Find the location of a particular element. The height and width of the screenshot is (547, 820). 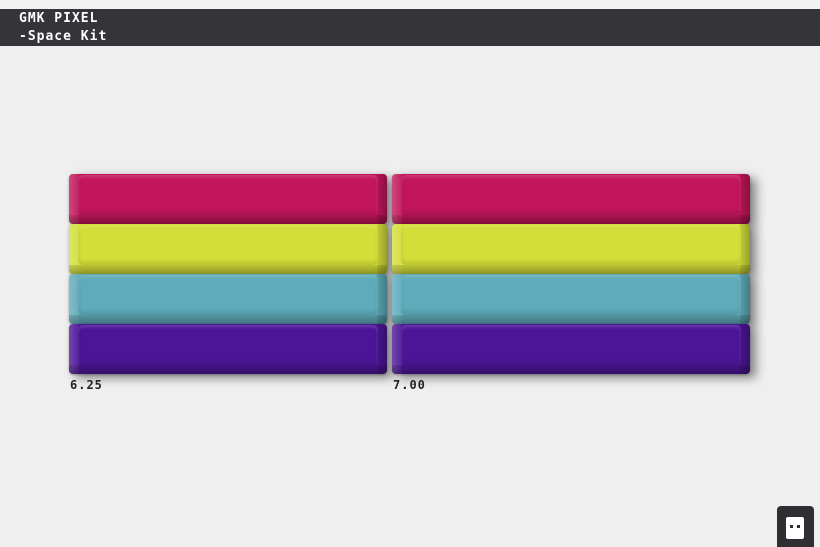

size-label-6-25: 6.25 is located at coordinates (86, 385).